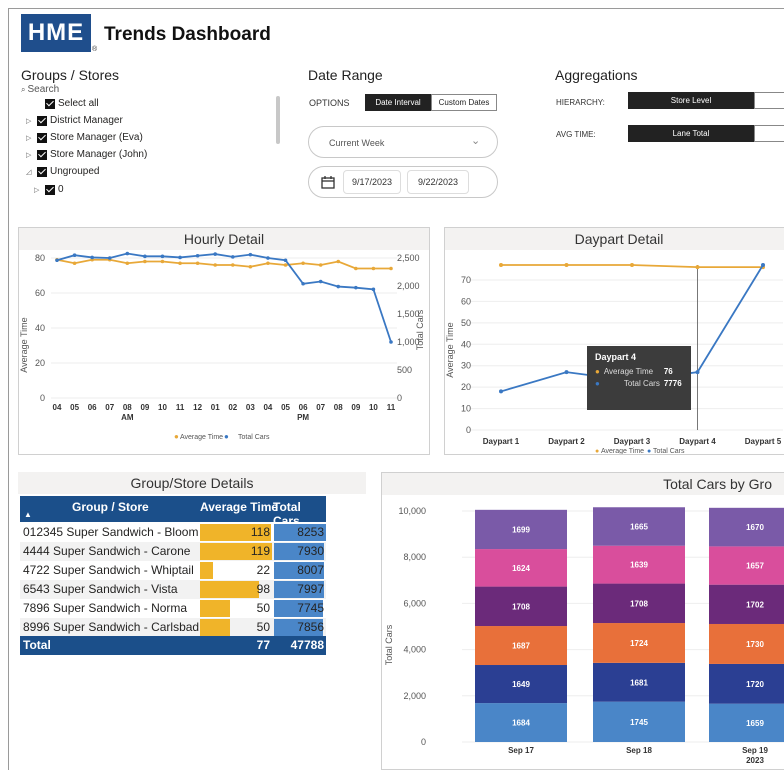 The height and width of the screenshot is (770, 784). I want to click on chevron-down-icon: ⌄, so click(476, 141).